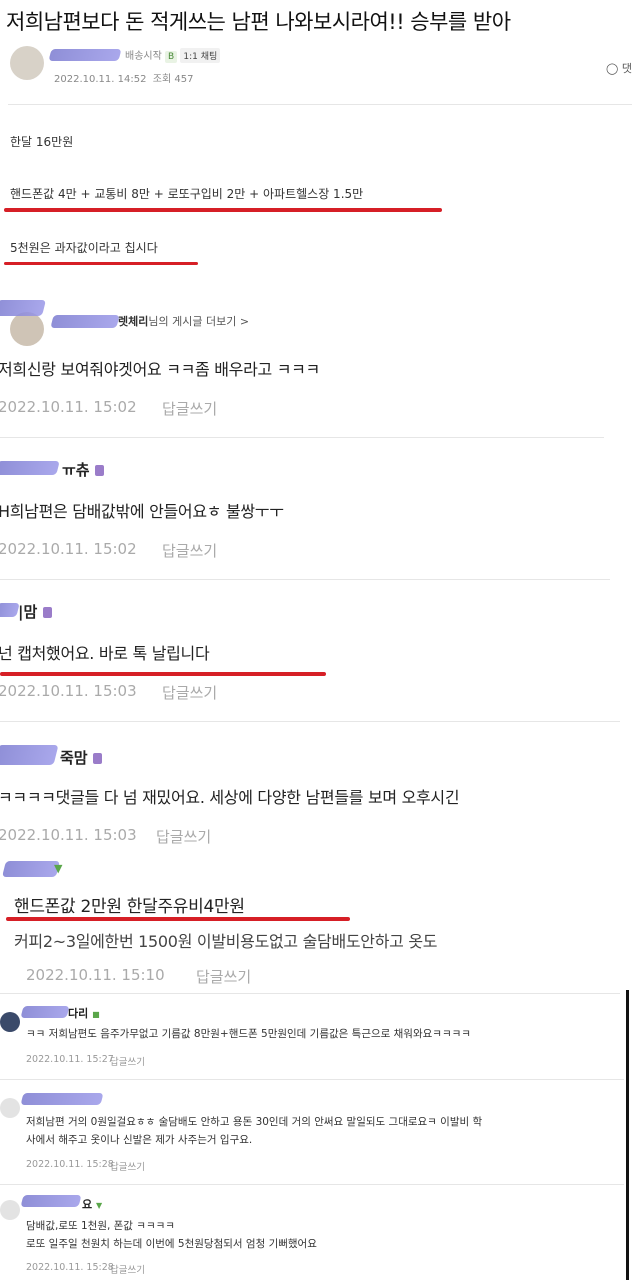 The height and width of the screenshot is (1280, 640). I want to click on comment-author-name: 요, so click(87, 1204).